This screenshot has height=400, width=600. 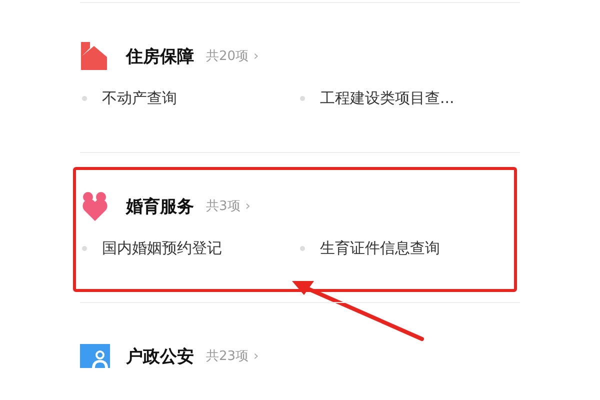 I want to click on service-link: 生育证件信息查询, so click(x=380, y=248).